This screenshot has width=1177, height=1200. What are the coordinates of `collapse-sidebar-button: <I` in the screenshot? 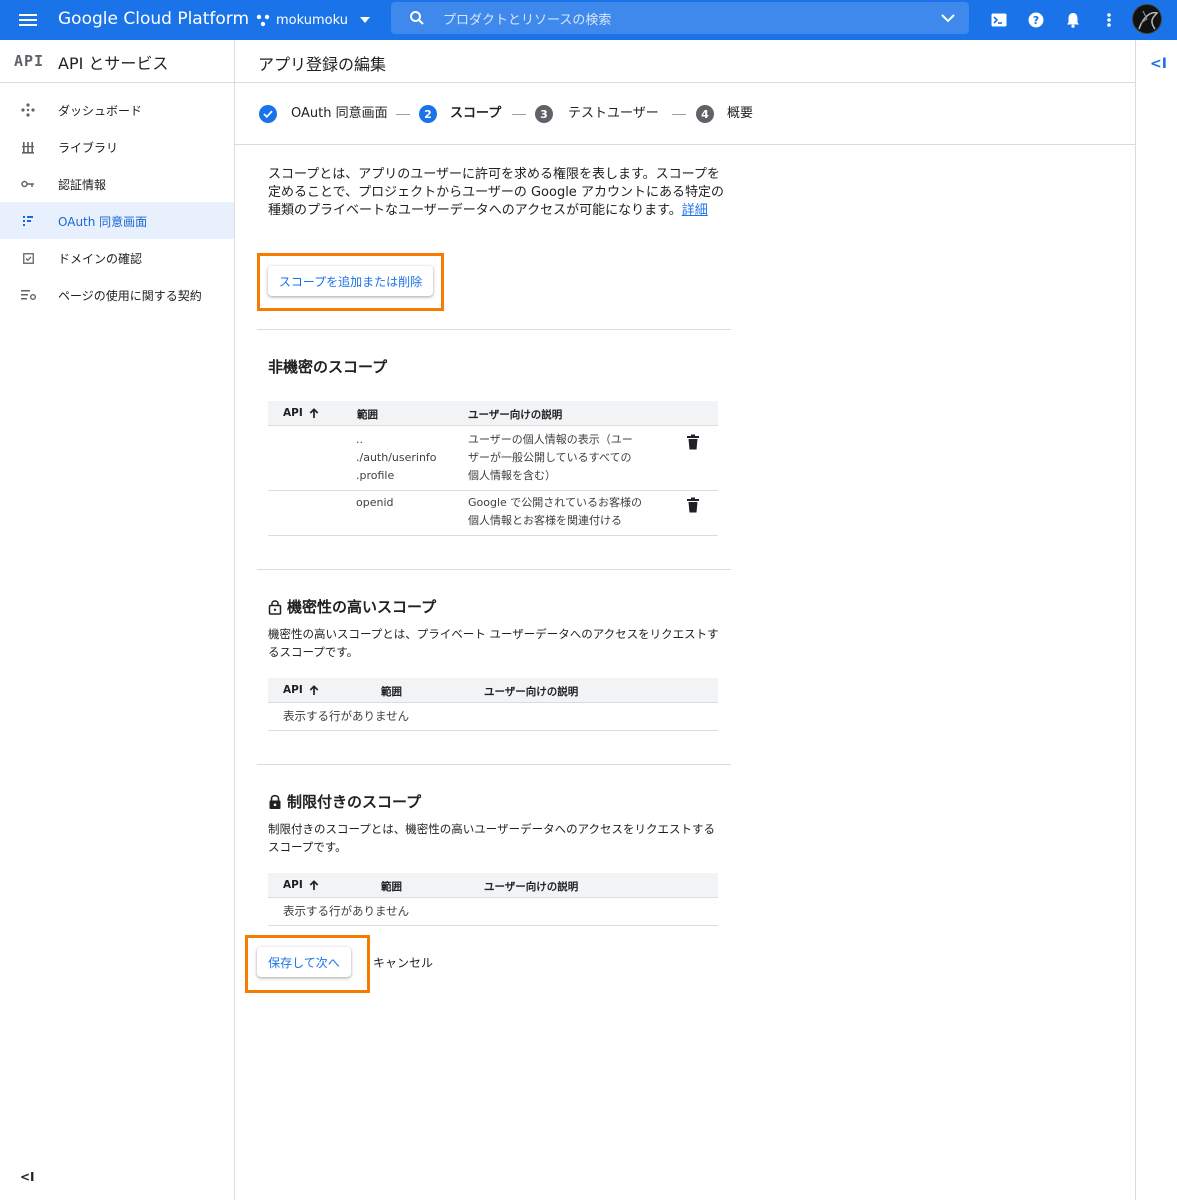 It's located at (27, 1177).